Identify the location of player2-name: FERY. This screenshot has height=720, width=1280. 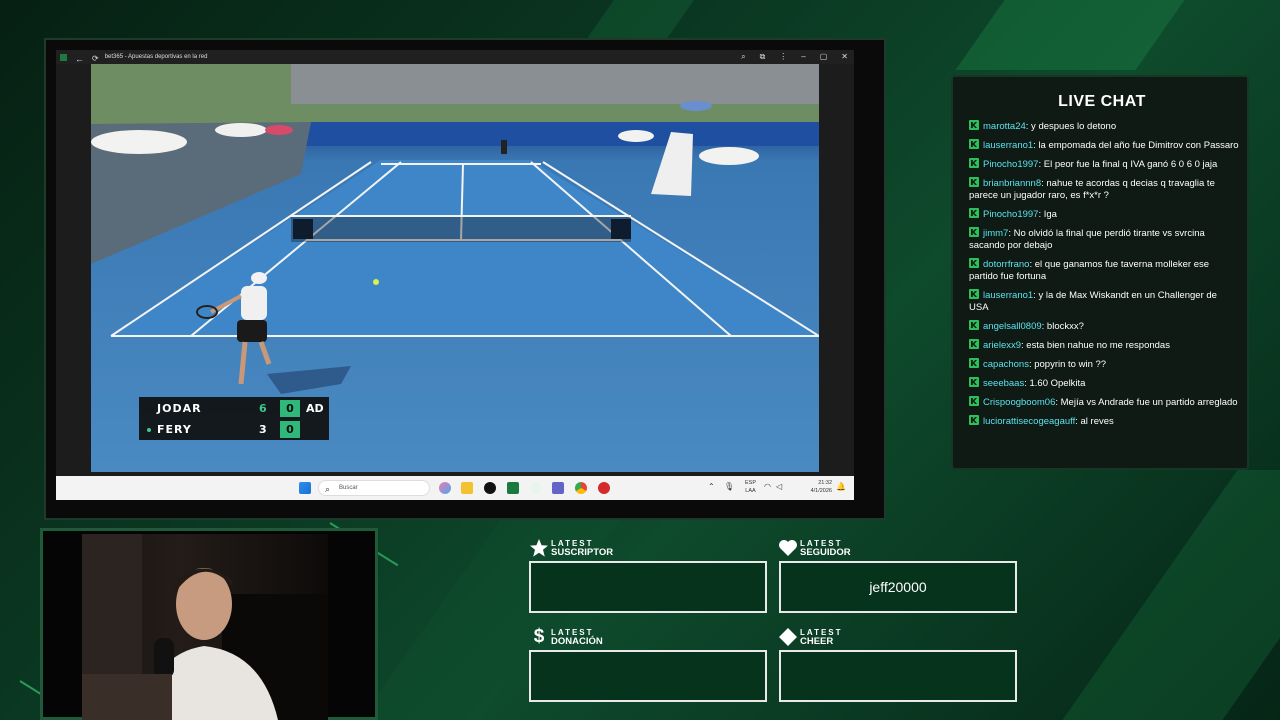
(174, 429).